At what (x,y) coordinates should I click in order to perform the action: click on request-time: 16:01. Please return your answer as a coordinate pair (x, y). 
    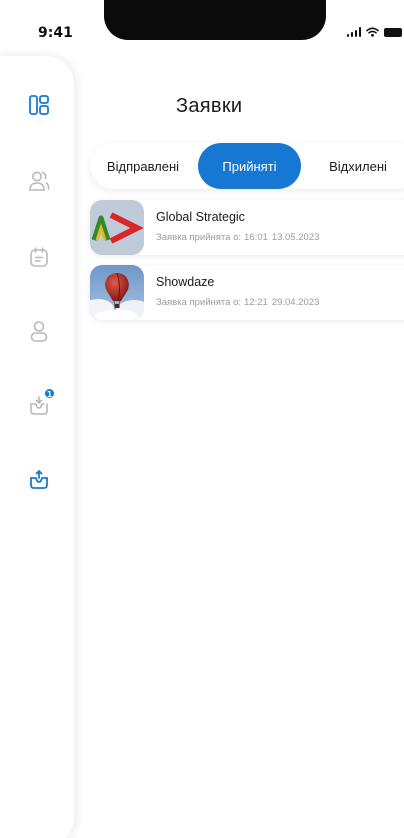
    Looking at the image, I should click on (256, 237).